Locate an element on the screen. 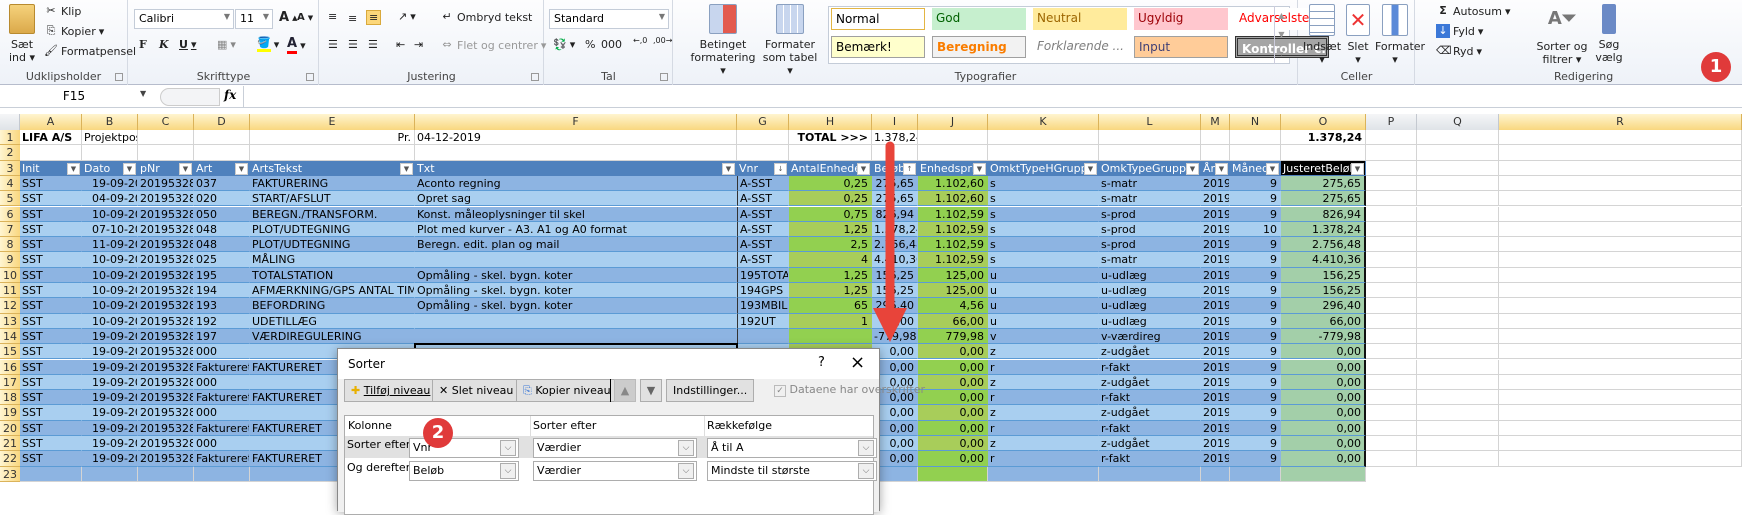 The image size is (1742, 515). cell-antalenheder: 65 is located at coordinates (830, 306).